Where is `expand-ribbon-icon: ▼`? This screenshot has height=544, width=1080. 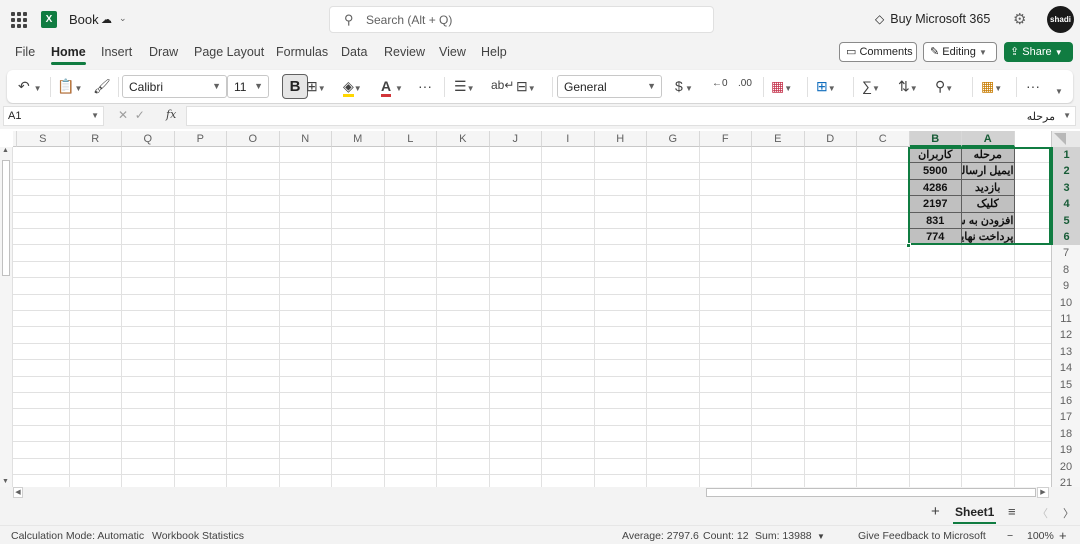
expand-ribbon-icon: ▼ is located at coordinates (1059, 89).